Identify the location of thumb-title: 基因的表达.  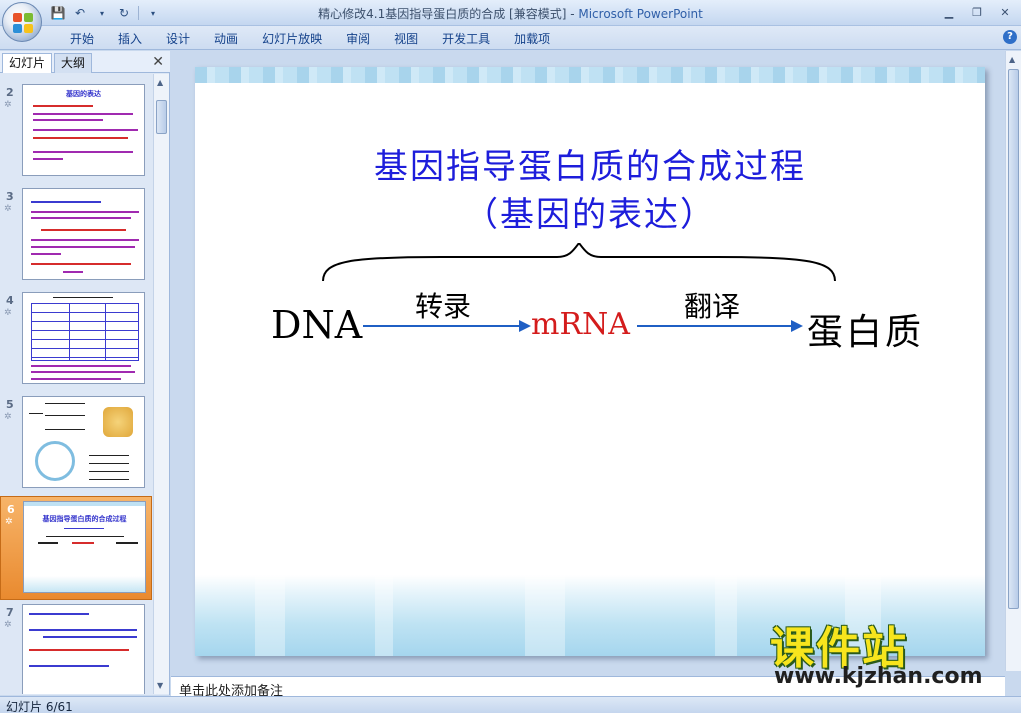
(83, 94).